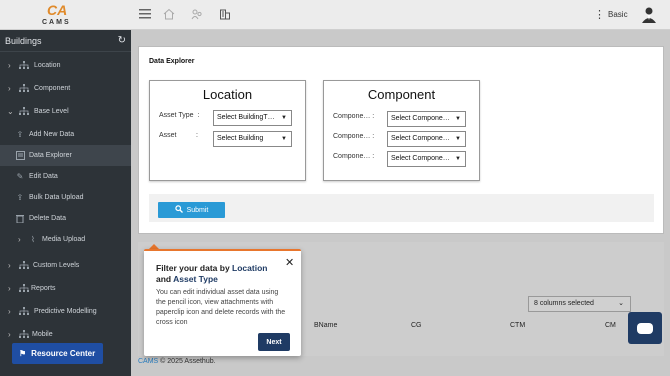  Describe the element at coordinates (52, 134) in the screenshot. I see `sidebar-item-label: Add New Data` at that location.